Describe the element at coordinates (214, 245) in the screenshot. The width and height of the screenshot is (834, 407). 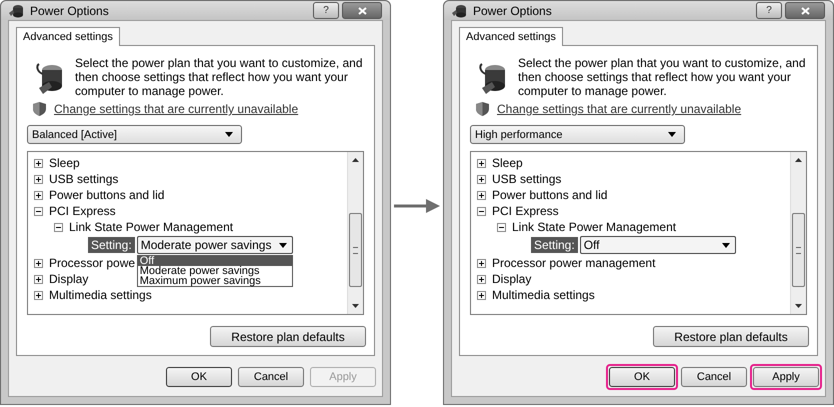
I see `setting-dropdown: Moderate power savings` at that location.